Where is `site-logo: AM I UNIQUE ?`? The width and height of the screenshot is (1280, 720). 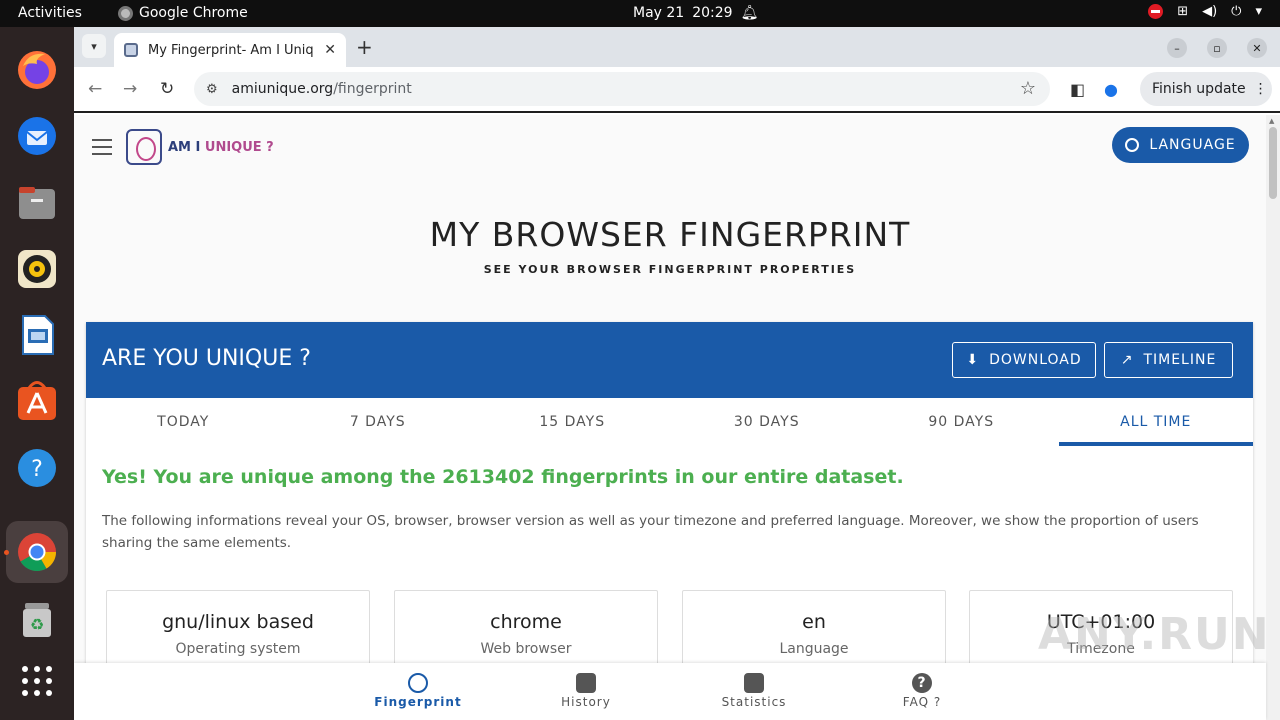 site-logo: AM I UNIQUE ? is located at coordinates (200, 147).